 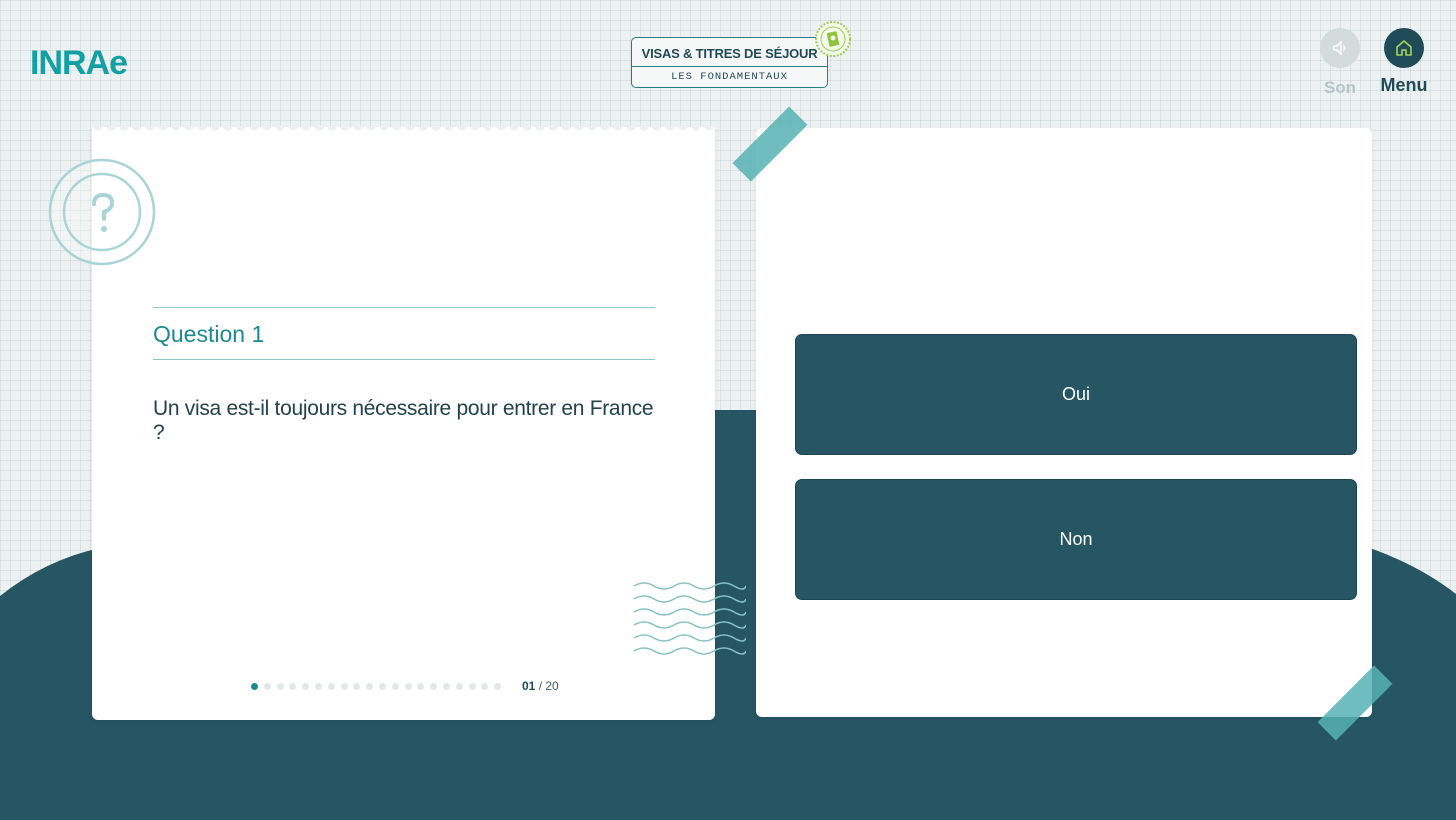 What do you see at coordinates (79, 63) in the screenshot?
I see `inrae-logo: INRAe` at bounding box center [79, 63].